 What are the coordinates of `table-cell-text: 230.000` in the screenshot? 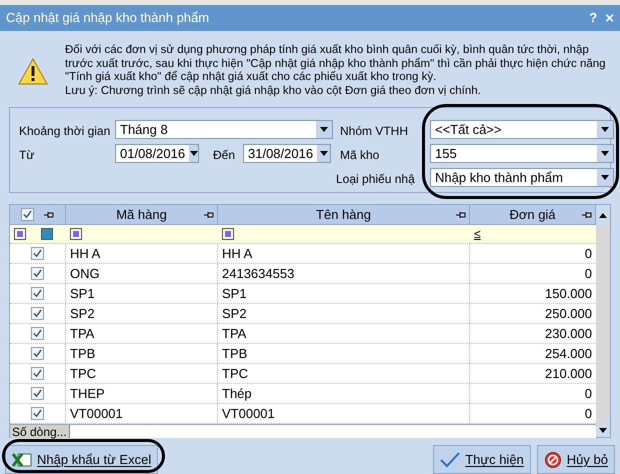 It's located at (568, 333).